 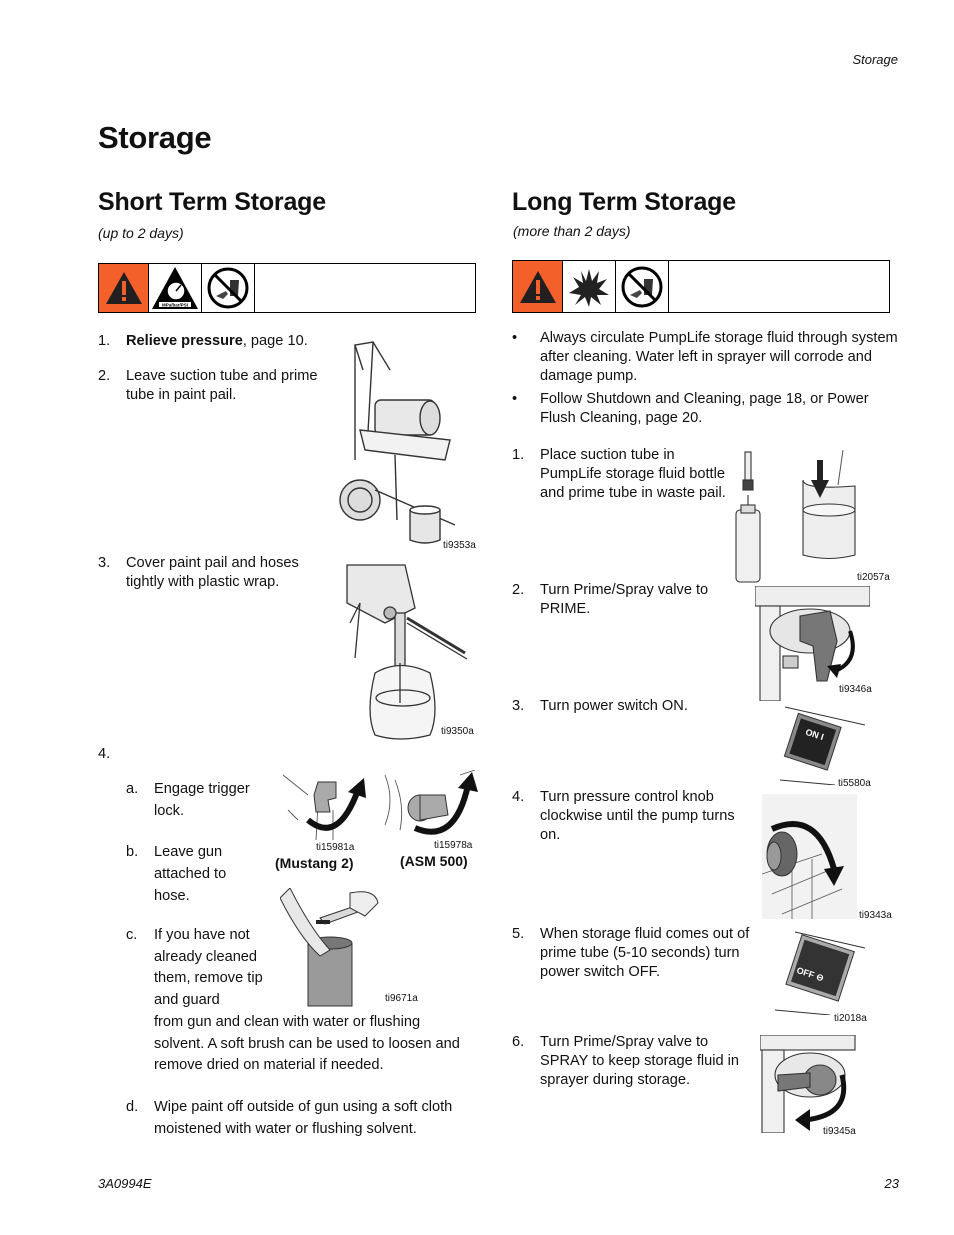 I want to click on pressure-knob-illustration, so click(x=809, y=856).